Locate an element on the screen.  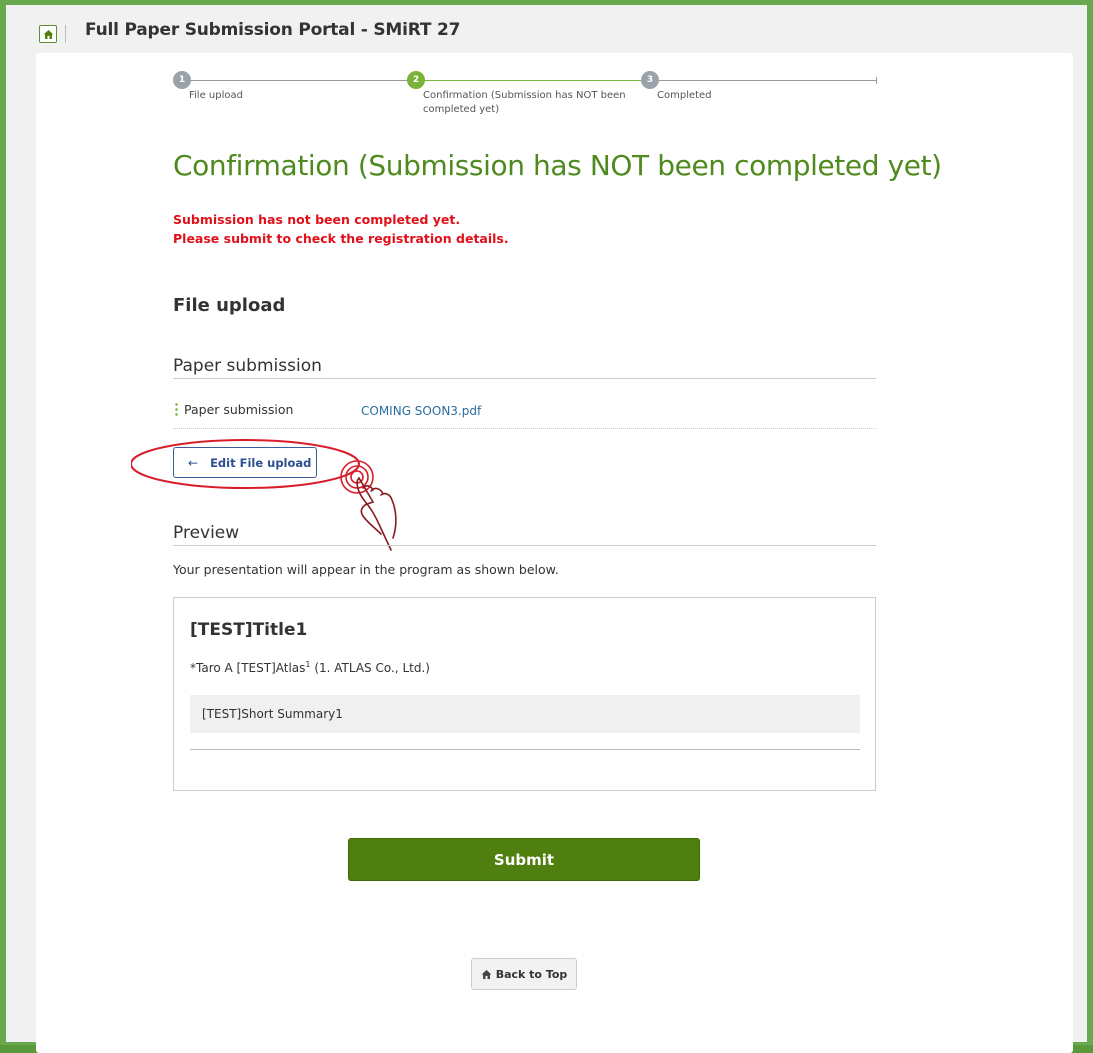
step-2-circle: 2 is located at coordinates (416, 80).